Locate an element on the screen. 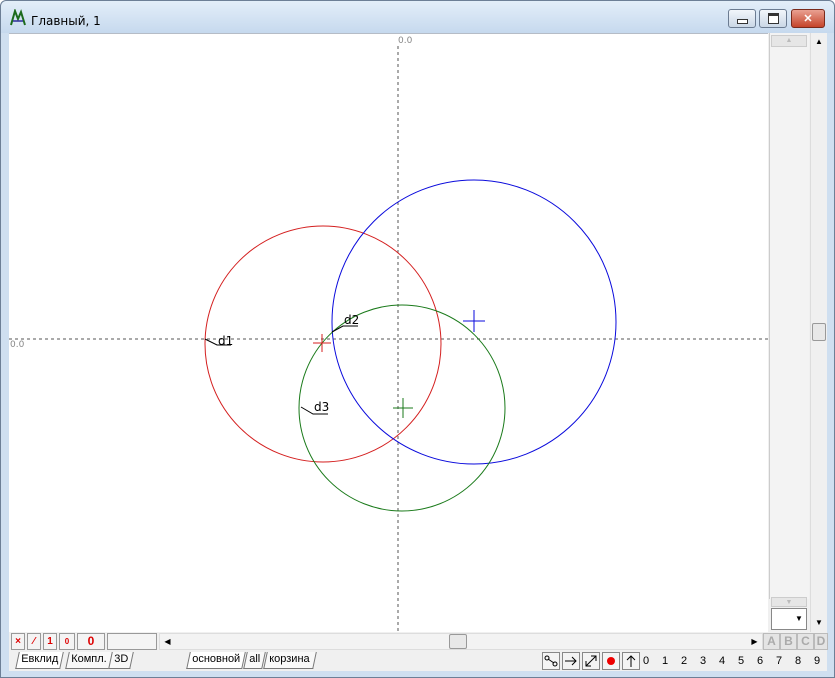 This screenshot has width=835, height=678. vertical-scroll-thumb is located at coordinates (819, 332).